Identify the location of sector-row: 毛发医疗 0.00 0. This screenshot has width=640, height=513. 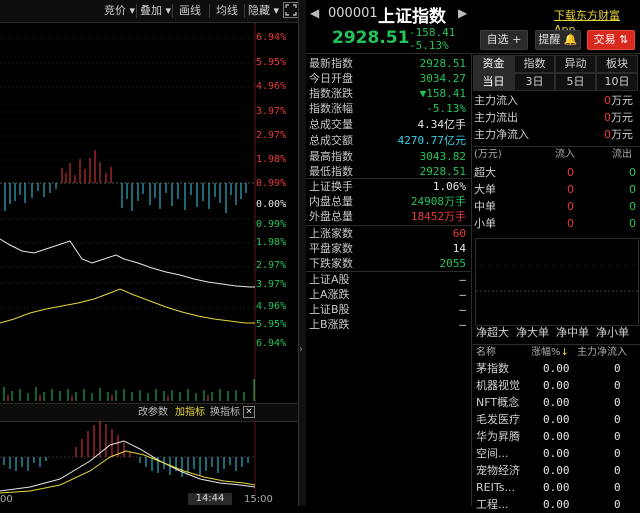
(553, 419).